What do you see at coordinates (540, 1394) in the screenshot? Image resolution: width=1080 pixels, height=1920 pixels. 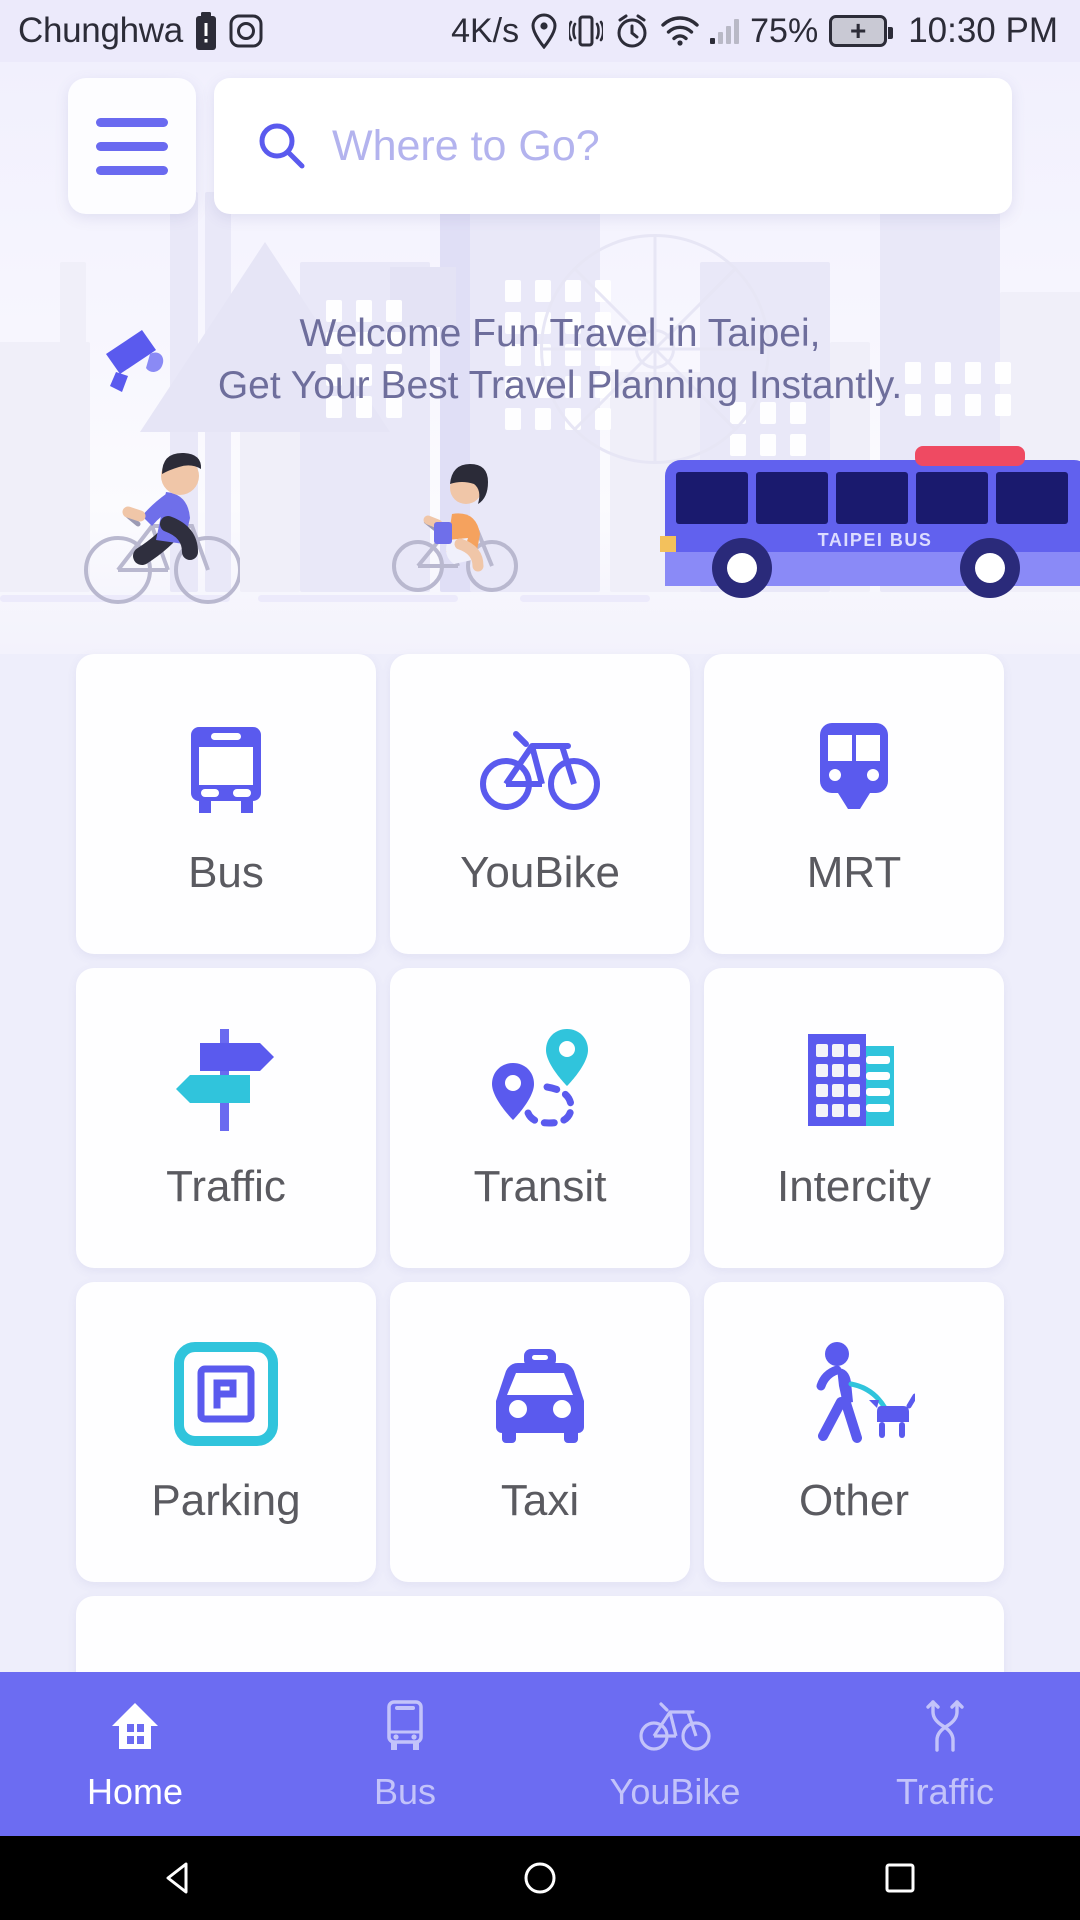 I see `taxi-front-icon` at bounding box center [540, 1394].